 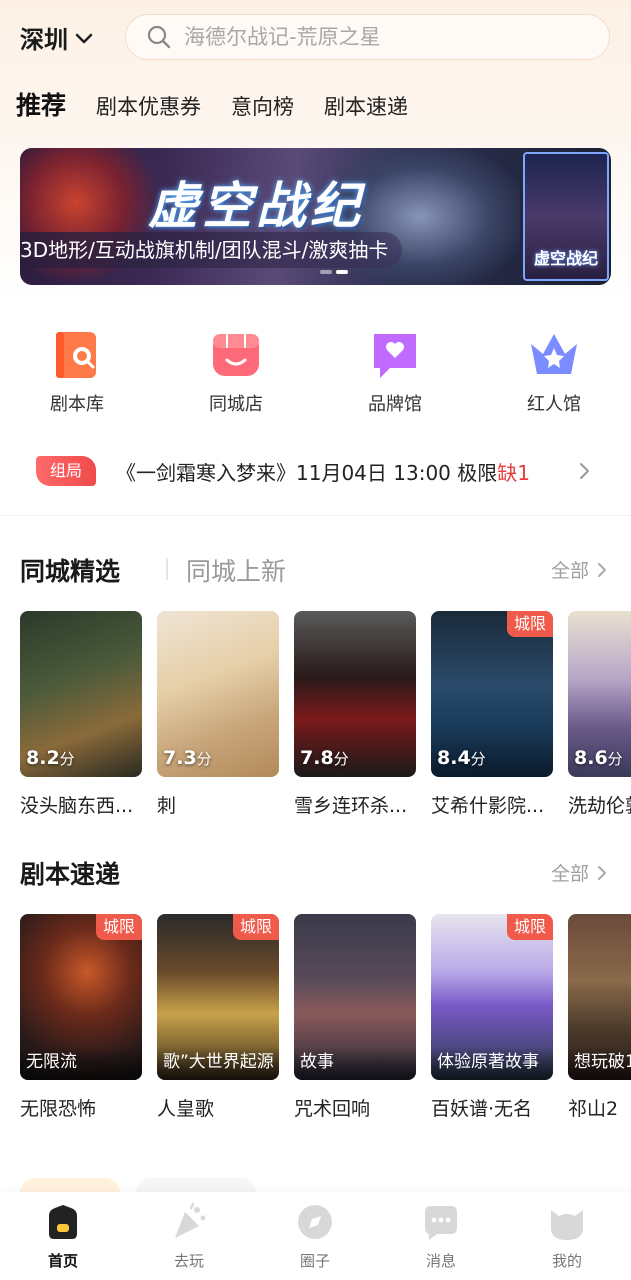 I want to click on search-input, so click(x=384, y=37).